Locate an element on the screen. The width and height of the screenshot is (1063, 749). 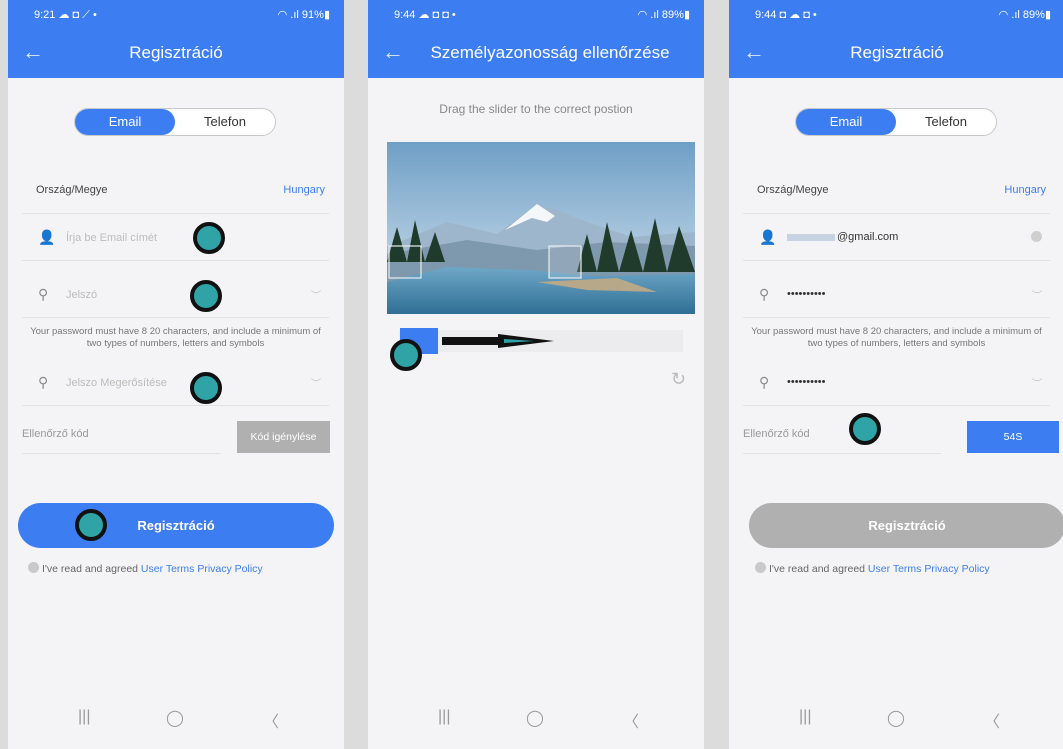
password-value: •••••••••• is located at coordinates (806, 294).